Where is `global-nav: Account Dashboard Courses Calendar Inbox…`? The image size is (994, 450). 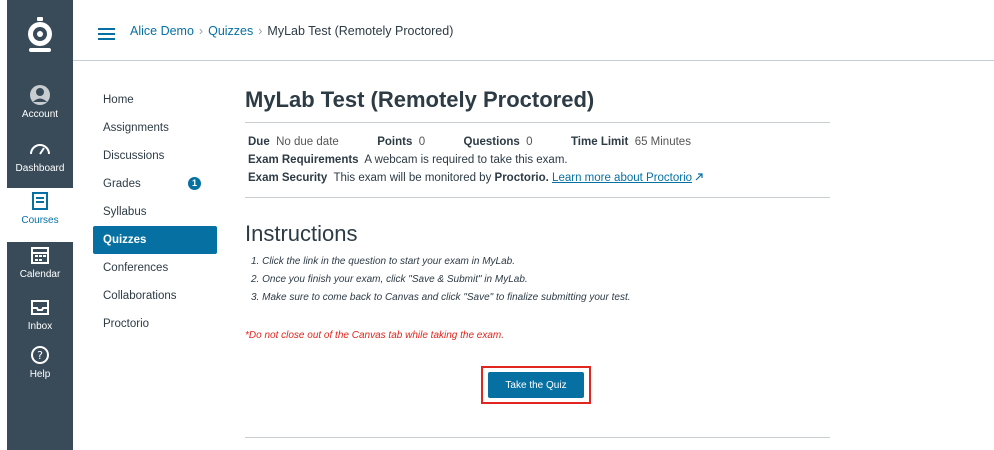
global-nav: Account Dashboard Courses Calendar Inbox… is located at coordinates (40, 225).